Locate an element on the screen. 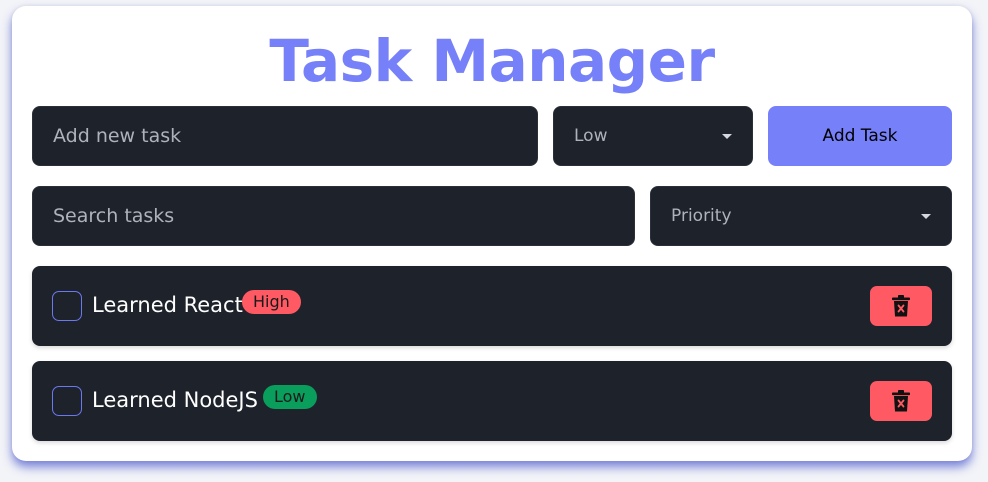 Image resolution: width=988 pixels, height=482 pixels. task-label: Learned NodeJS is located at coordinates (175, 400).